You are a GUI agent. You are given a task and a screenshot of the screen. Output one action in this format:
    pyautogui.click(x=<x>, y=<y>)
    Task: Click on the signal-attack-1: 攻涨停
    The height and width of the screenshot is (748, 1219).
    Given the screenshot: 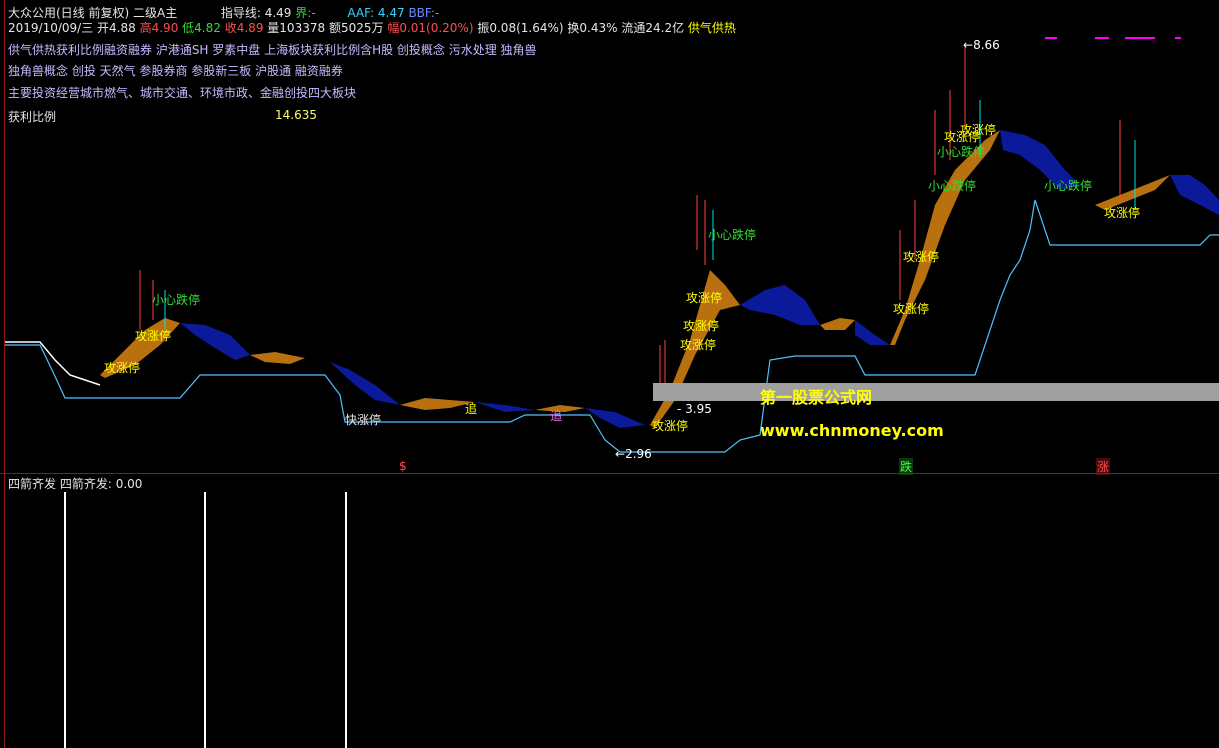 What is the action you would take?
    pyautogui.click(x=122, y=368)
    